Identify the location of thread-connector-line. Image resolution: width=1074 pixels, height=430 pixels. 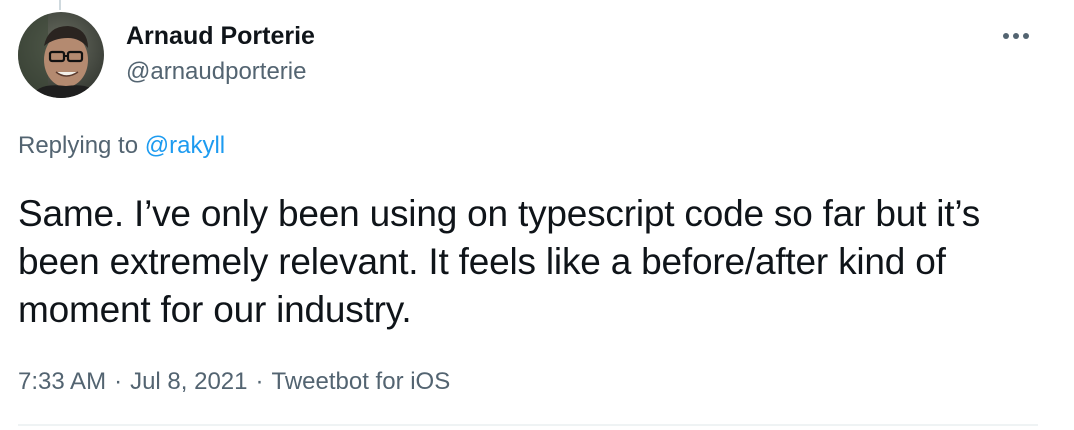
(60, 5).